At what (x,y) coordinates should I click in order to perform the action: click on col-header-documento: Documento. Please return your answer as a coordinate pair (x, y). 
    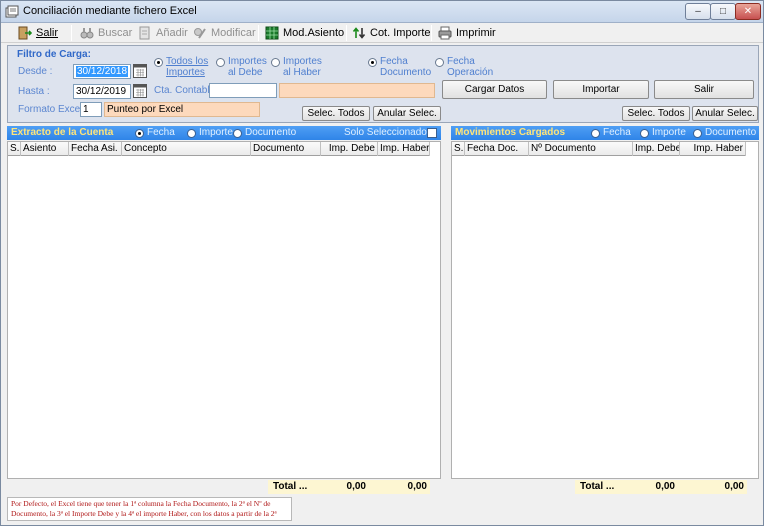
    Looking at the image, I should click on (286, 149).